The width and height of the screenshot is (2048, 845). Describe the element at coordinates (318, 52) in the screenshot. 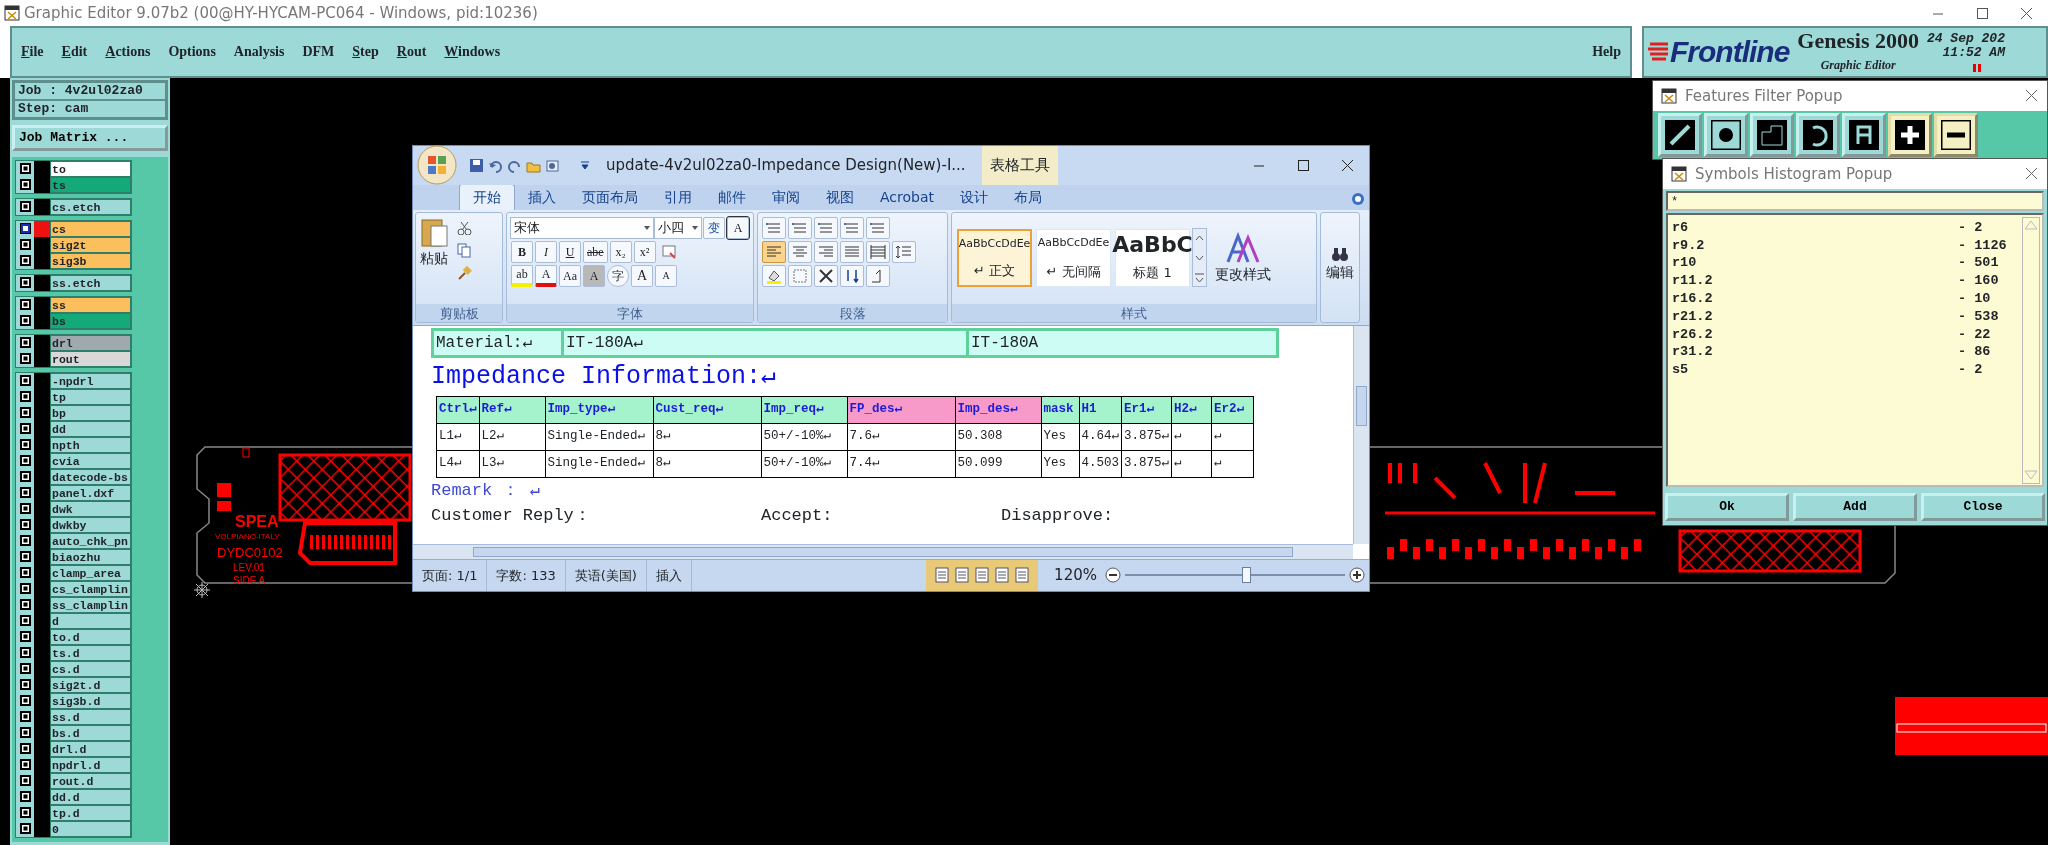

I see `menu-item: DFM` at that location.